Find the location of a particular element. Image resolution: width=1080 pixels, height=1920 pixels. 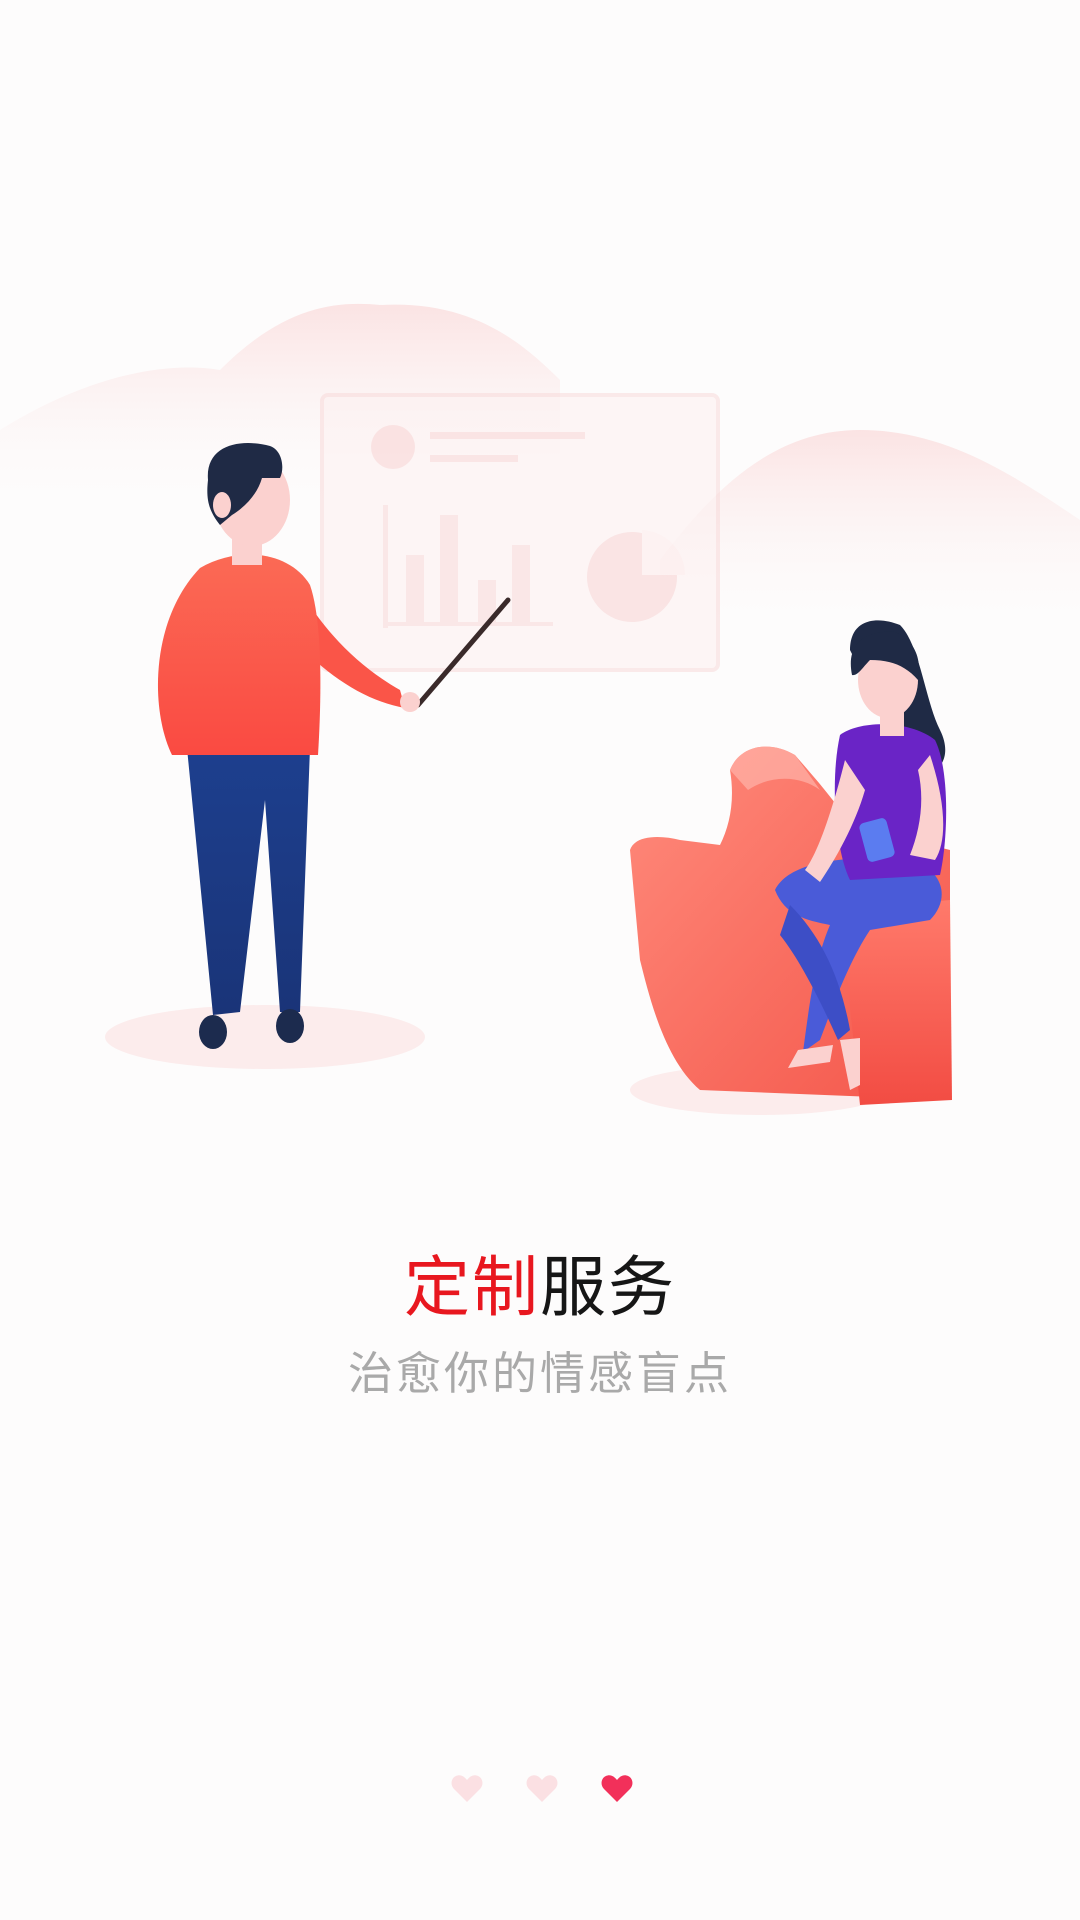

presentation-board-icon is located at coordinates (520, 532).